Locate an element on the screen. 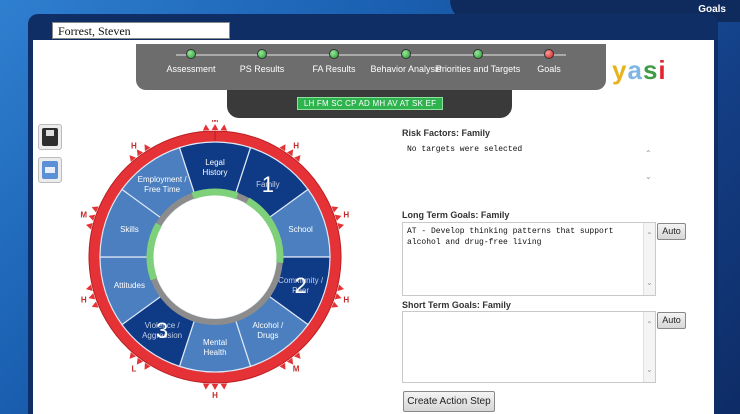  segment-label: Violence / is located at coordinates (163, 325).